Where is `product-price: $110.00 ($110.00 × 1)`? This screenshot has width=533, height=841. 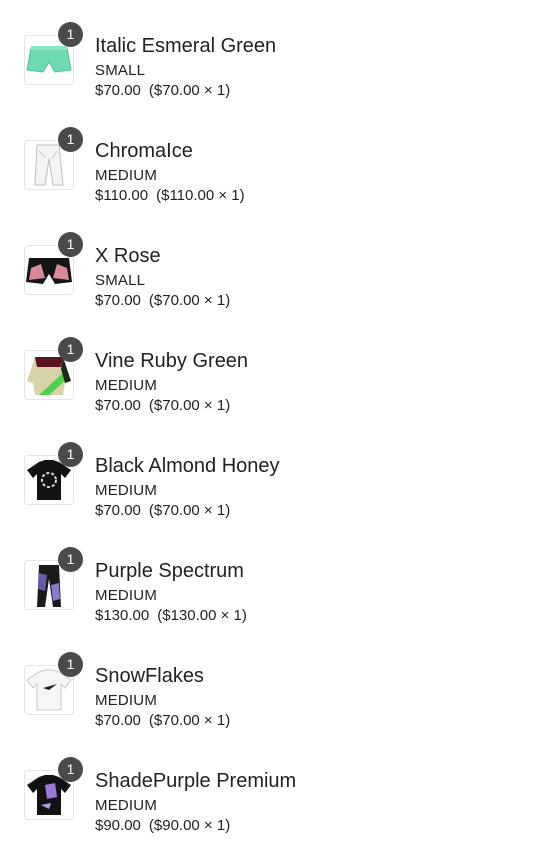
product-price: $110.00 ($110.00 × 1) is located at coordinates (170, 195).